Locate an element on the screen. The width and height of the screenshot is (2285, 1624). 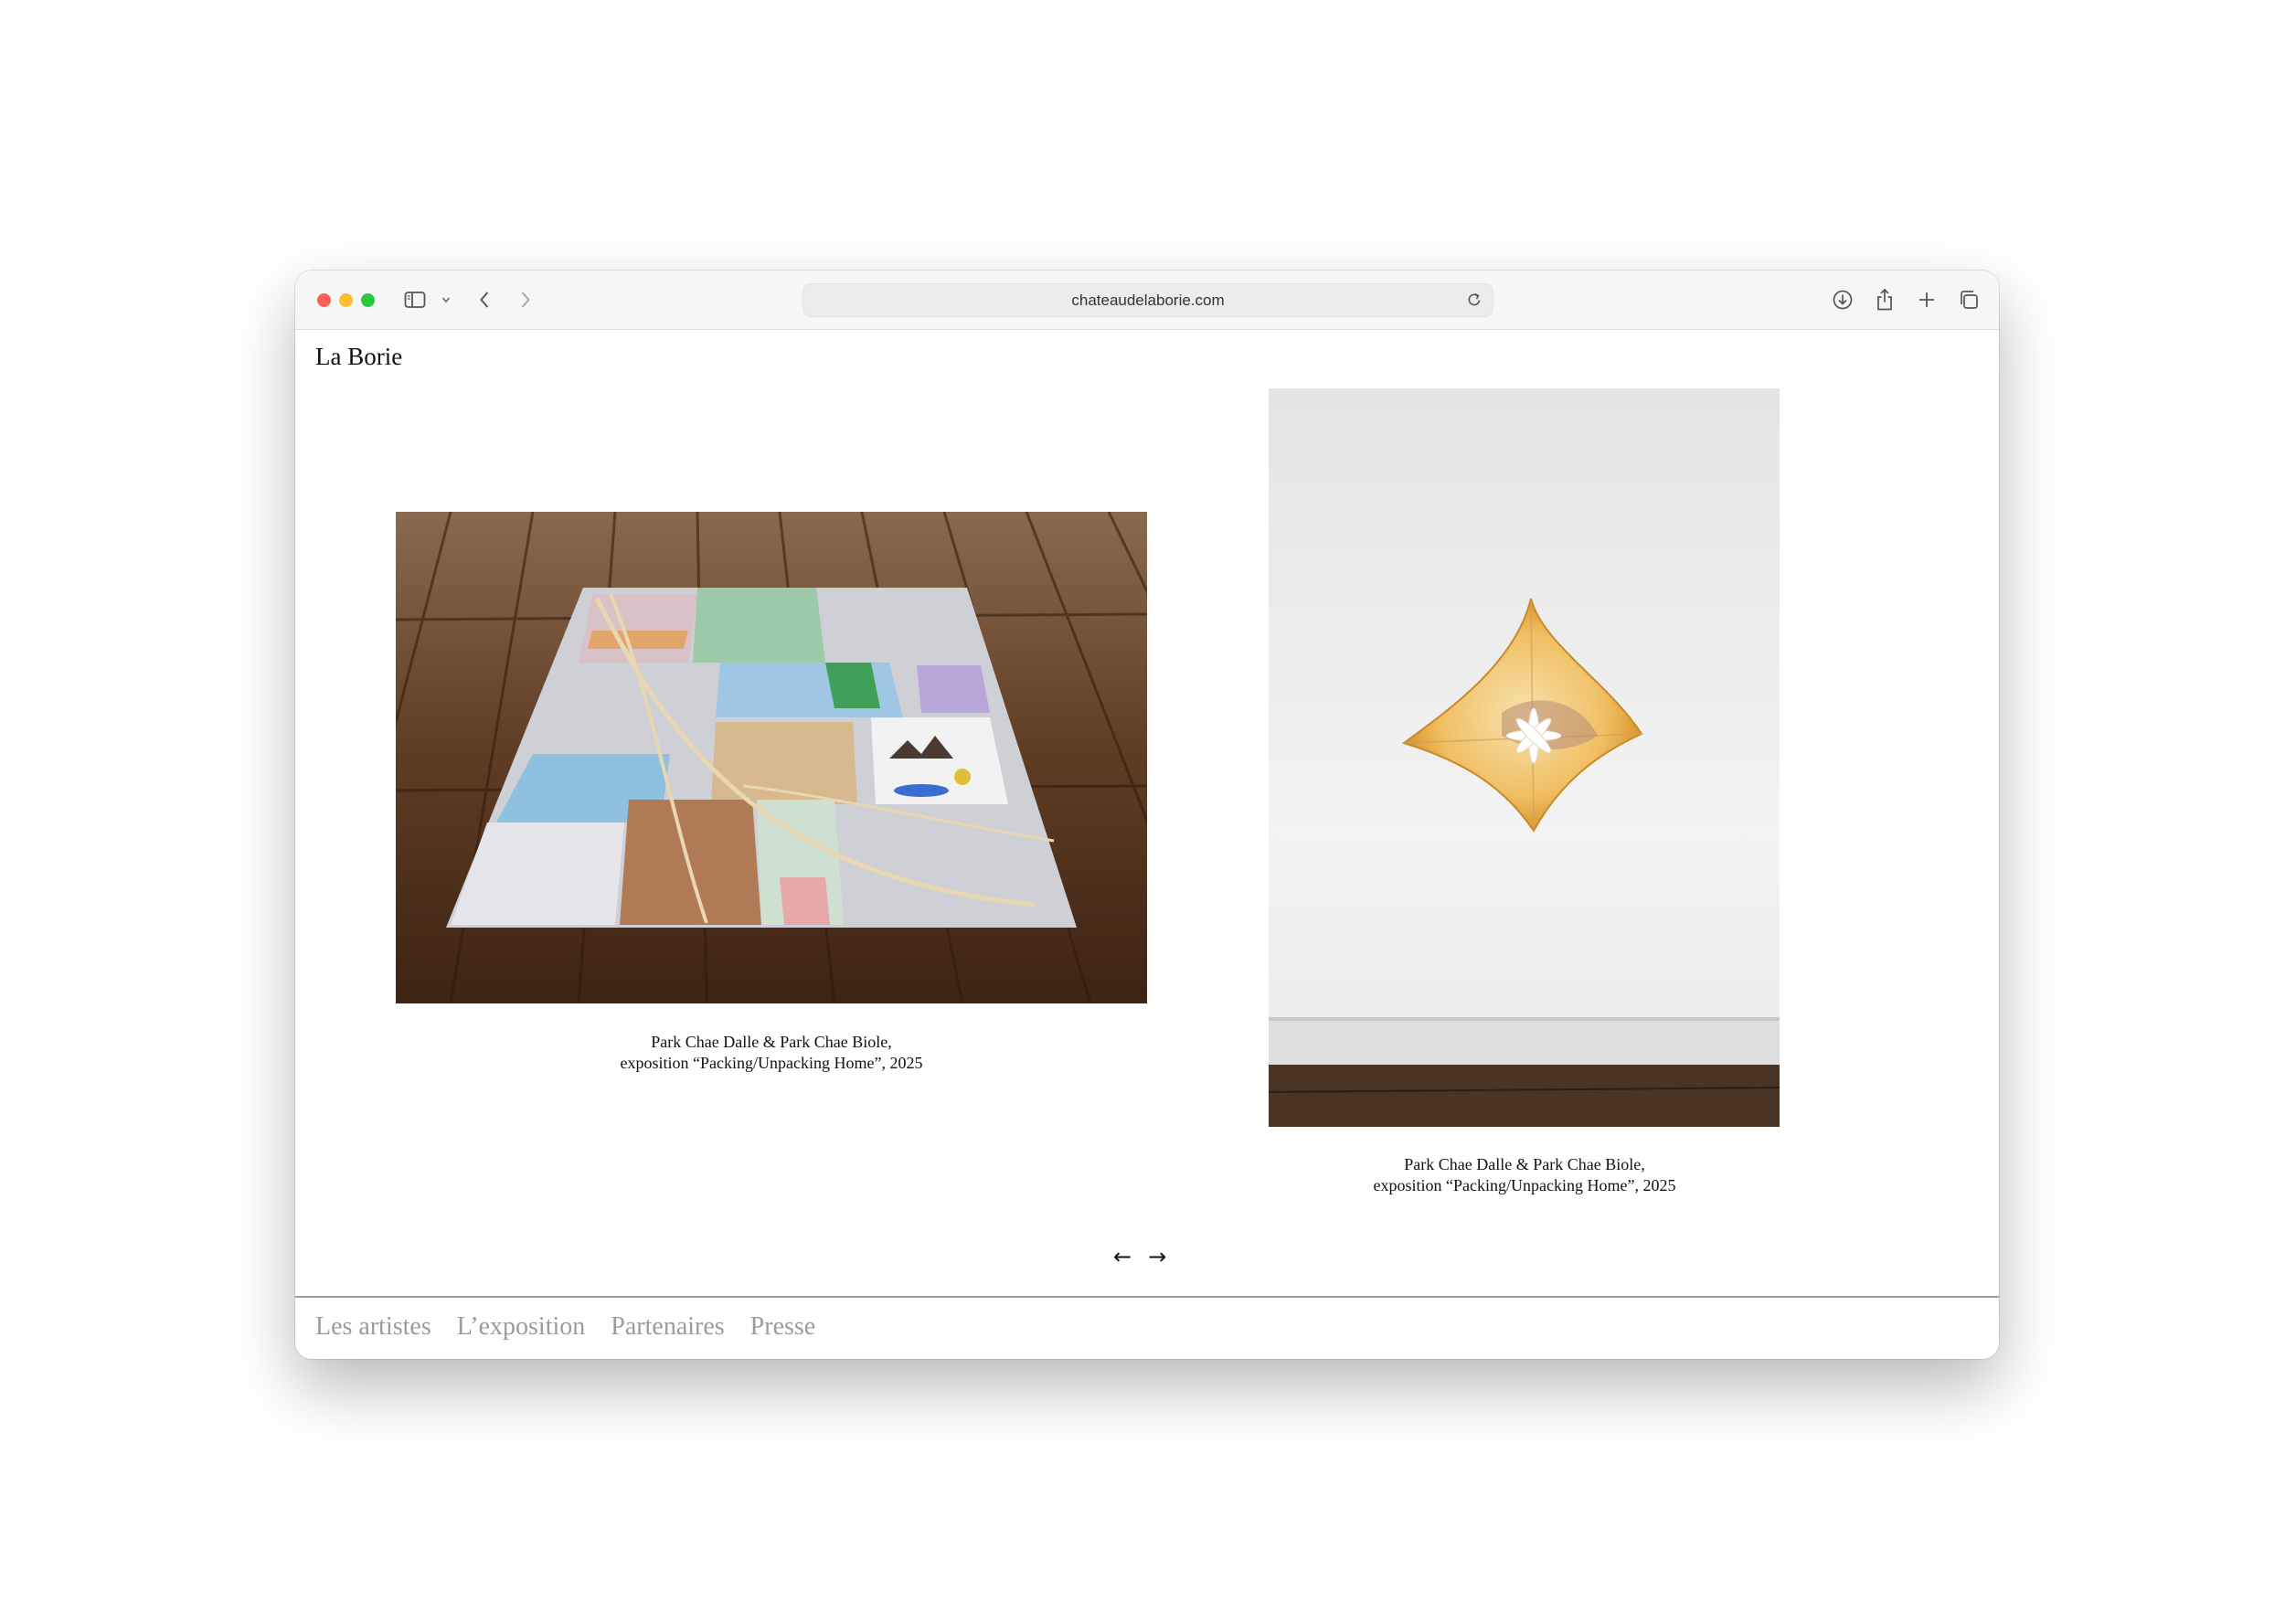
url-text: chateaudelaborie.com is located at coordinates (1148, 300).